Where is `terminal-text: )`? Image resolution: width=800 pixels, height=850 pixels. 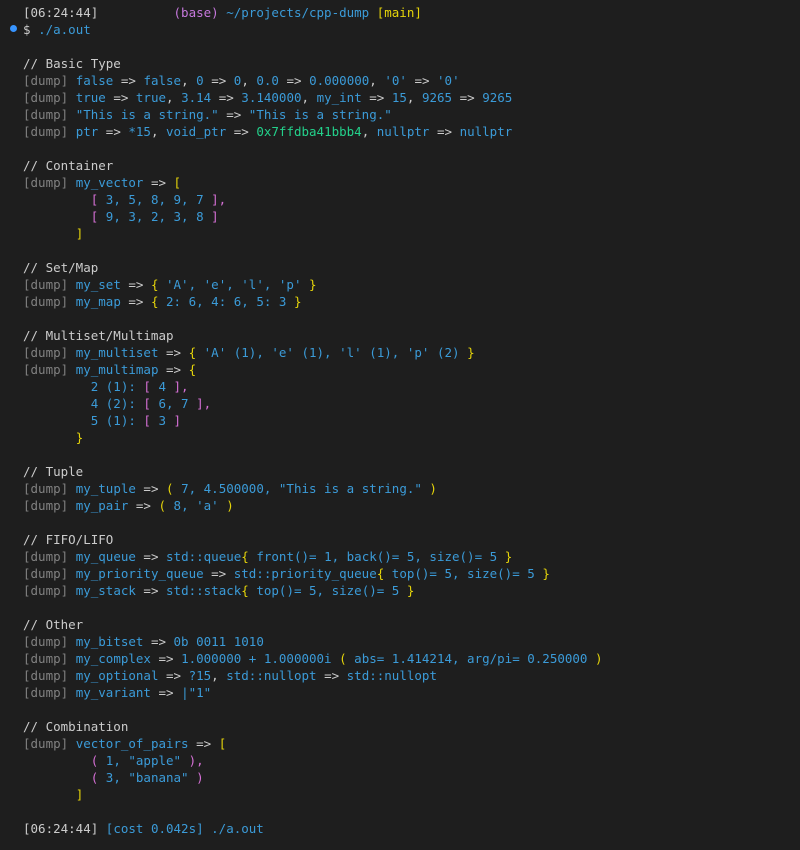
terminal-text: ) is located at coordinates (433, 488).